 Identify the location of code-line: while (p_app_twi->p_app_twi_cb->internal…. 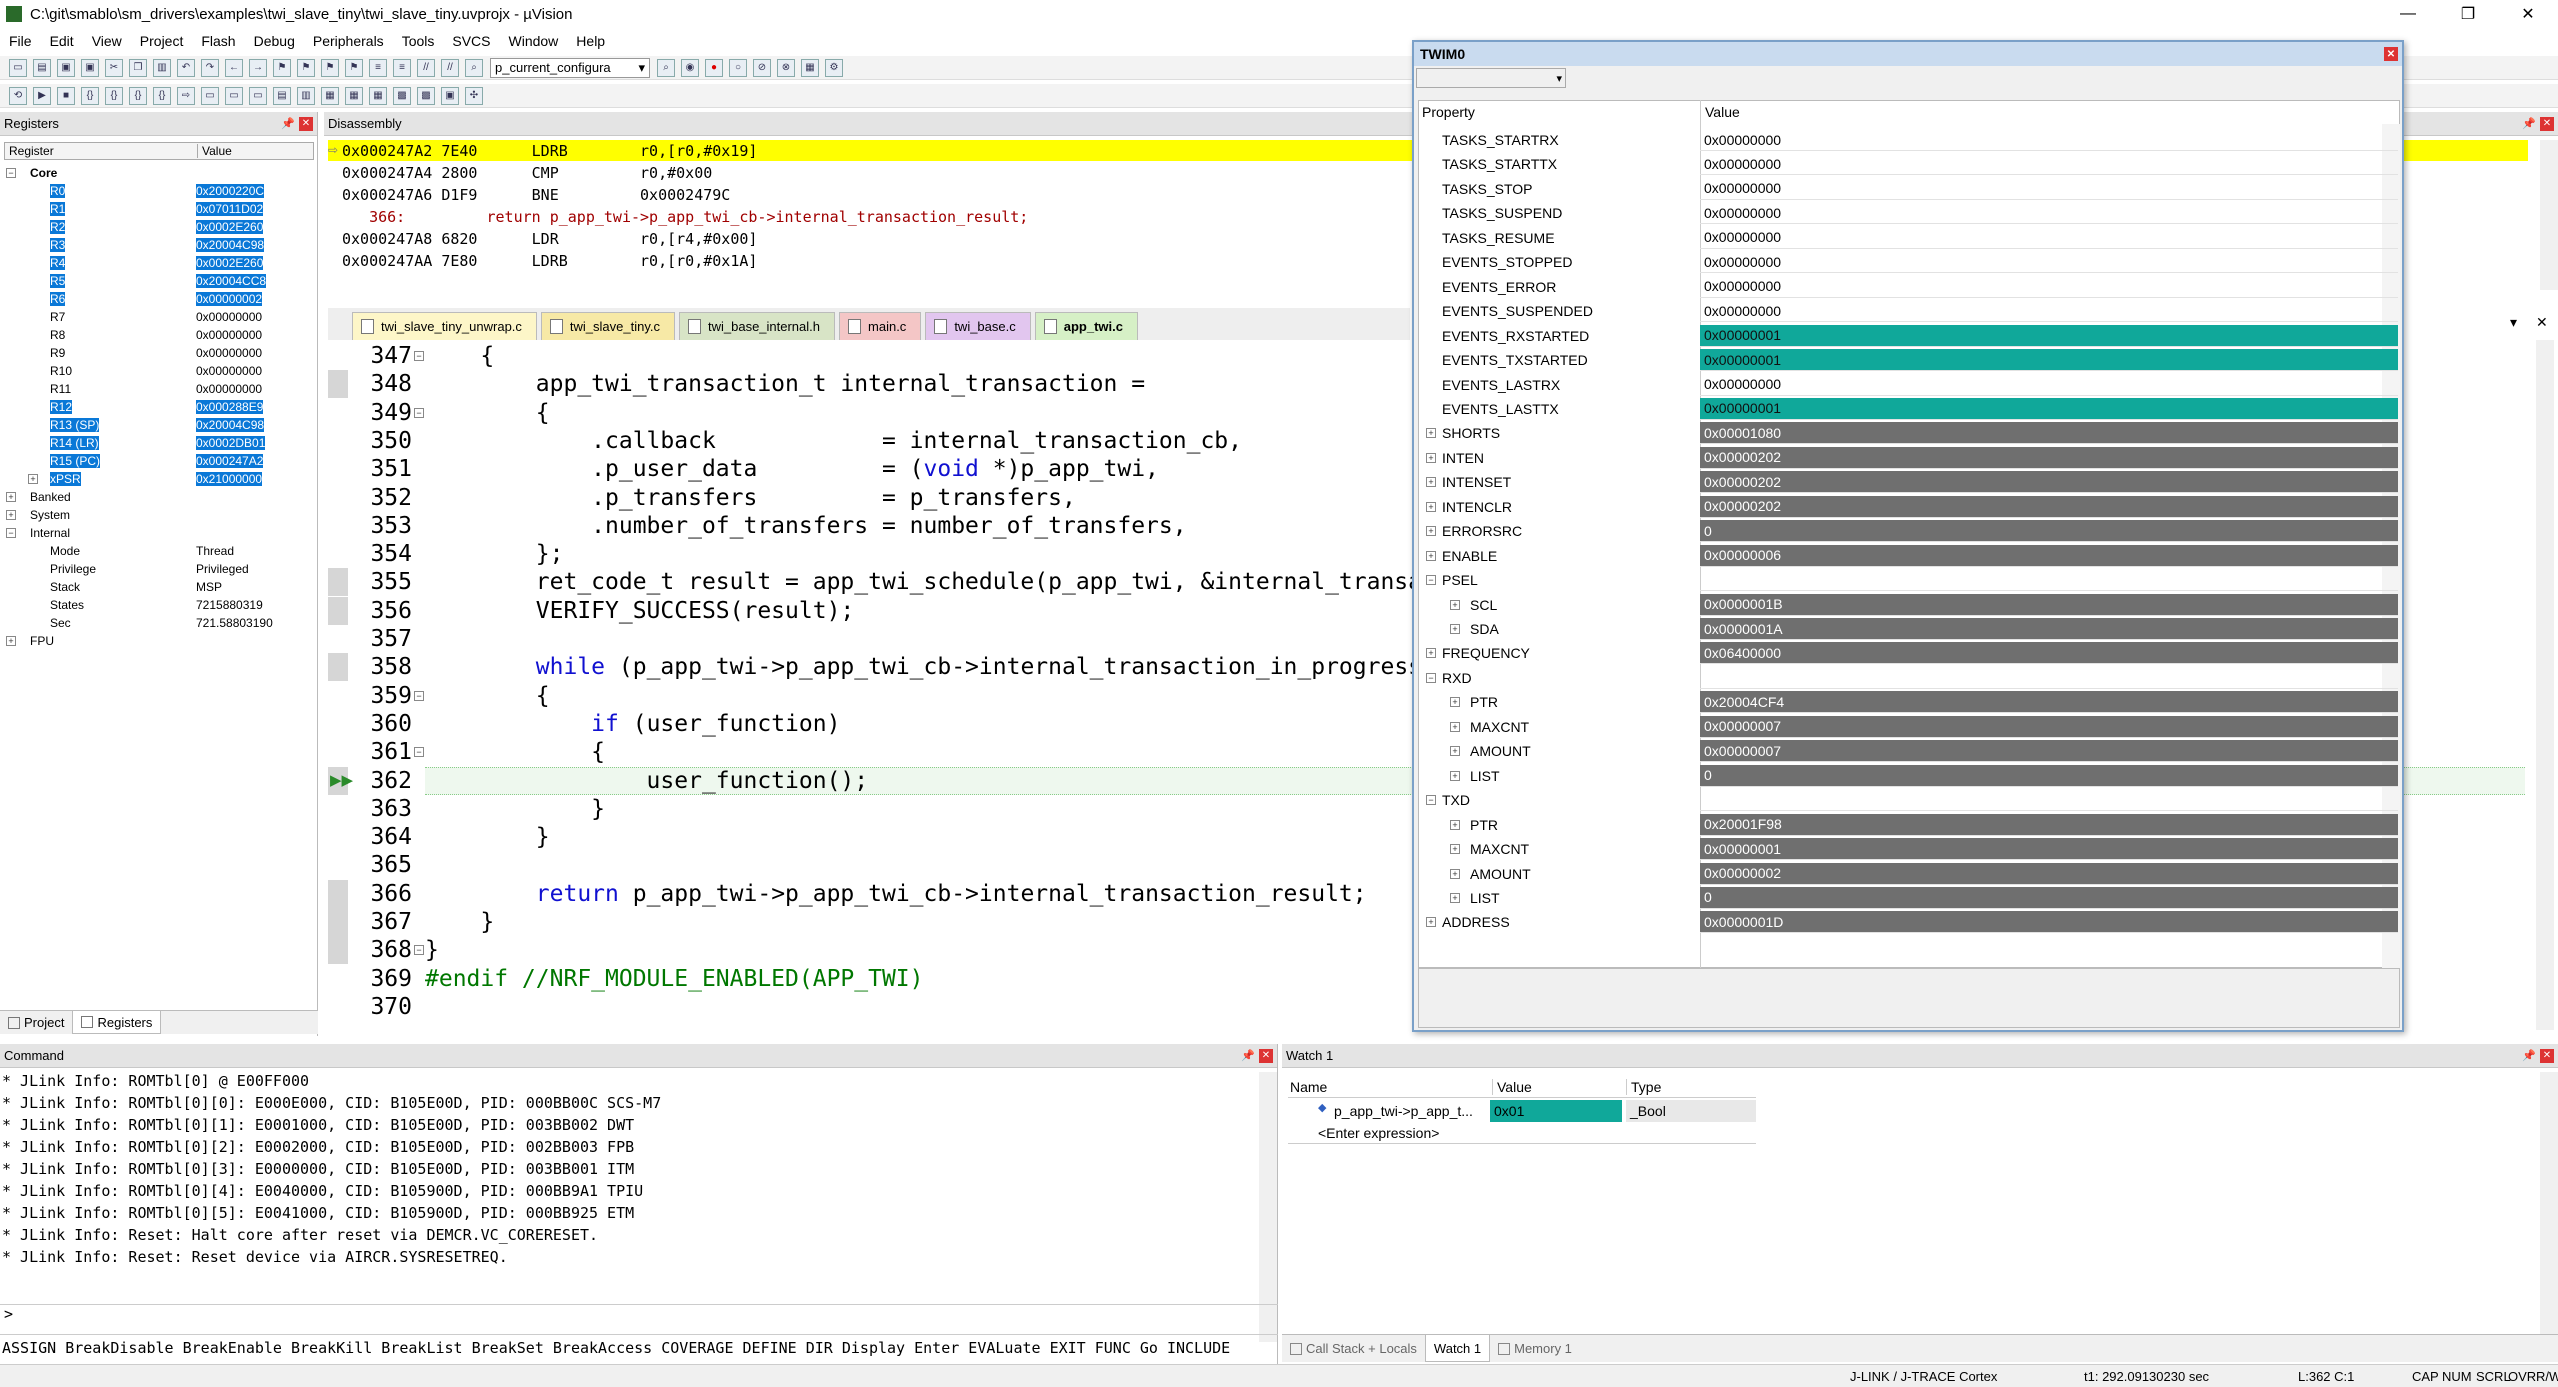
(930, 667).